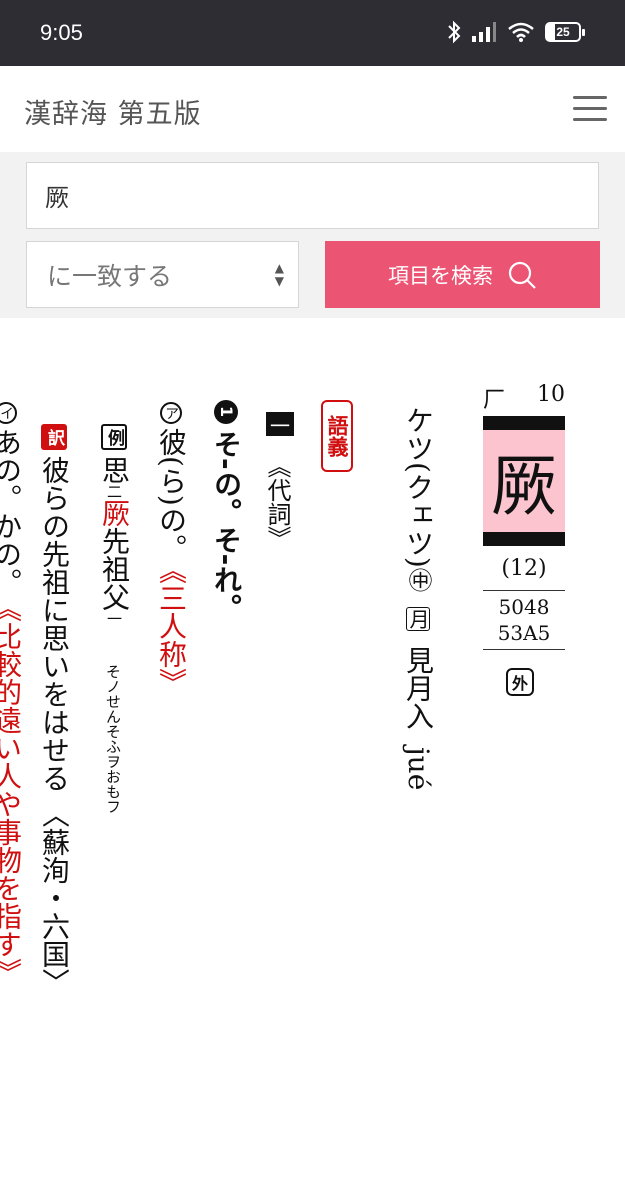 The height and width of the screenshot is (1200, 625). I want to click on sense-text: そ-の。そ-れ。, so click(226, 526).